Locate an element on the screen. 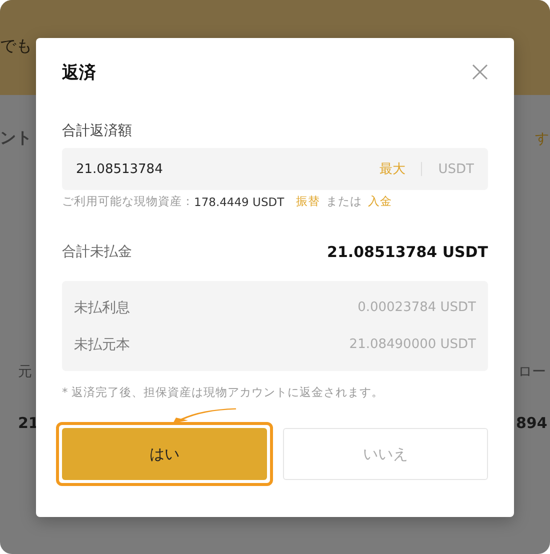 The height and width of the screenshot is (554, 550). breakdown-label: 未払利息 is located at coordinates (102, 307).